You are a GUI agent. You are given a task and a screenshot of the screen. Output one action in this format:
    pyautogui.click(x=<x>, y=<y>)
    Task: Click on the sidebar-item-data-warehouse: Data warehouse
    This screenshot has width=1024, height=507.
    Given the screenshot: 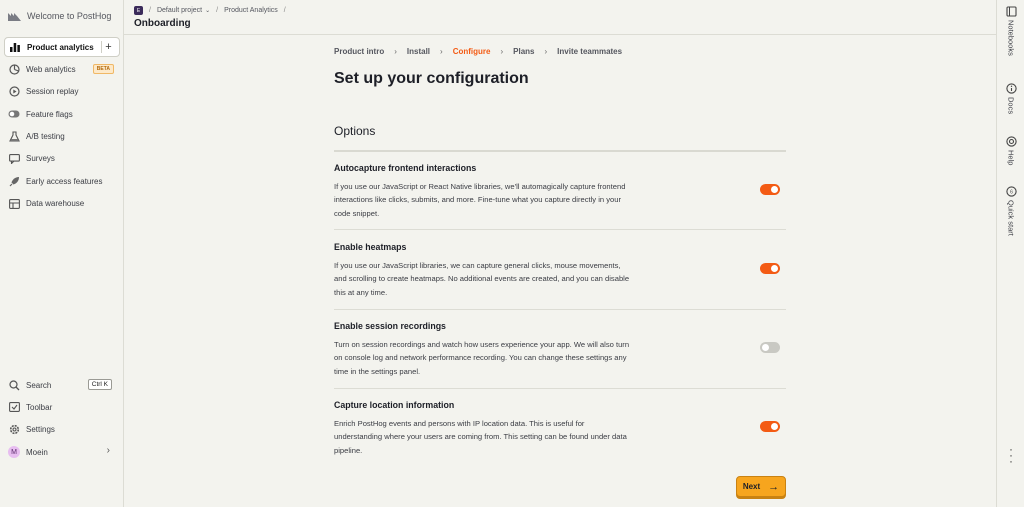 What is the action you would take?
    pyautogui.click(x=62, y=204)
    